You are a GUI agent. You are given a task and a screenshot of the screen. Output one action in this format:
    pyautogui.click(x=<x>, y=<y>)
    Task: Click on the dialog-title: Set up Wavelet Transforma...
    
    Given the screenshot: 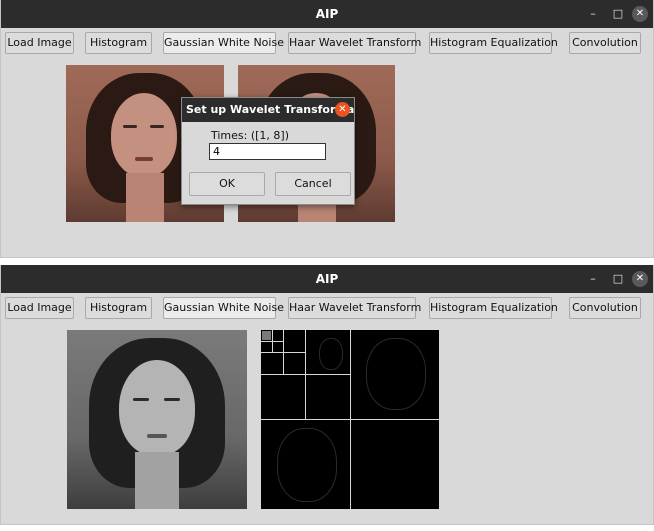 What is the action you would take?
    pyautogui.click(x=268, y=110)
    